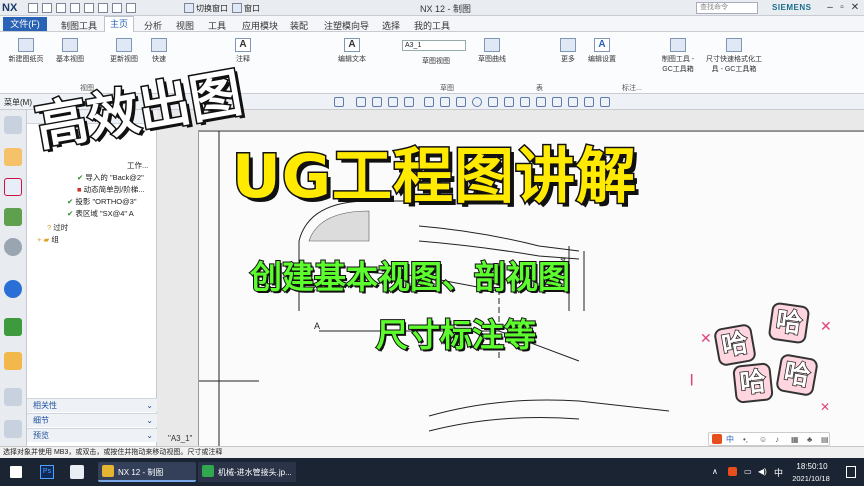  Describe the element at coordinates (429, 102) in the screenshot. I see `curve-icon` at that location.